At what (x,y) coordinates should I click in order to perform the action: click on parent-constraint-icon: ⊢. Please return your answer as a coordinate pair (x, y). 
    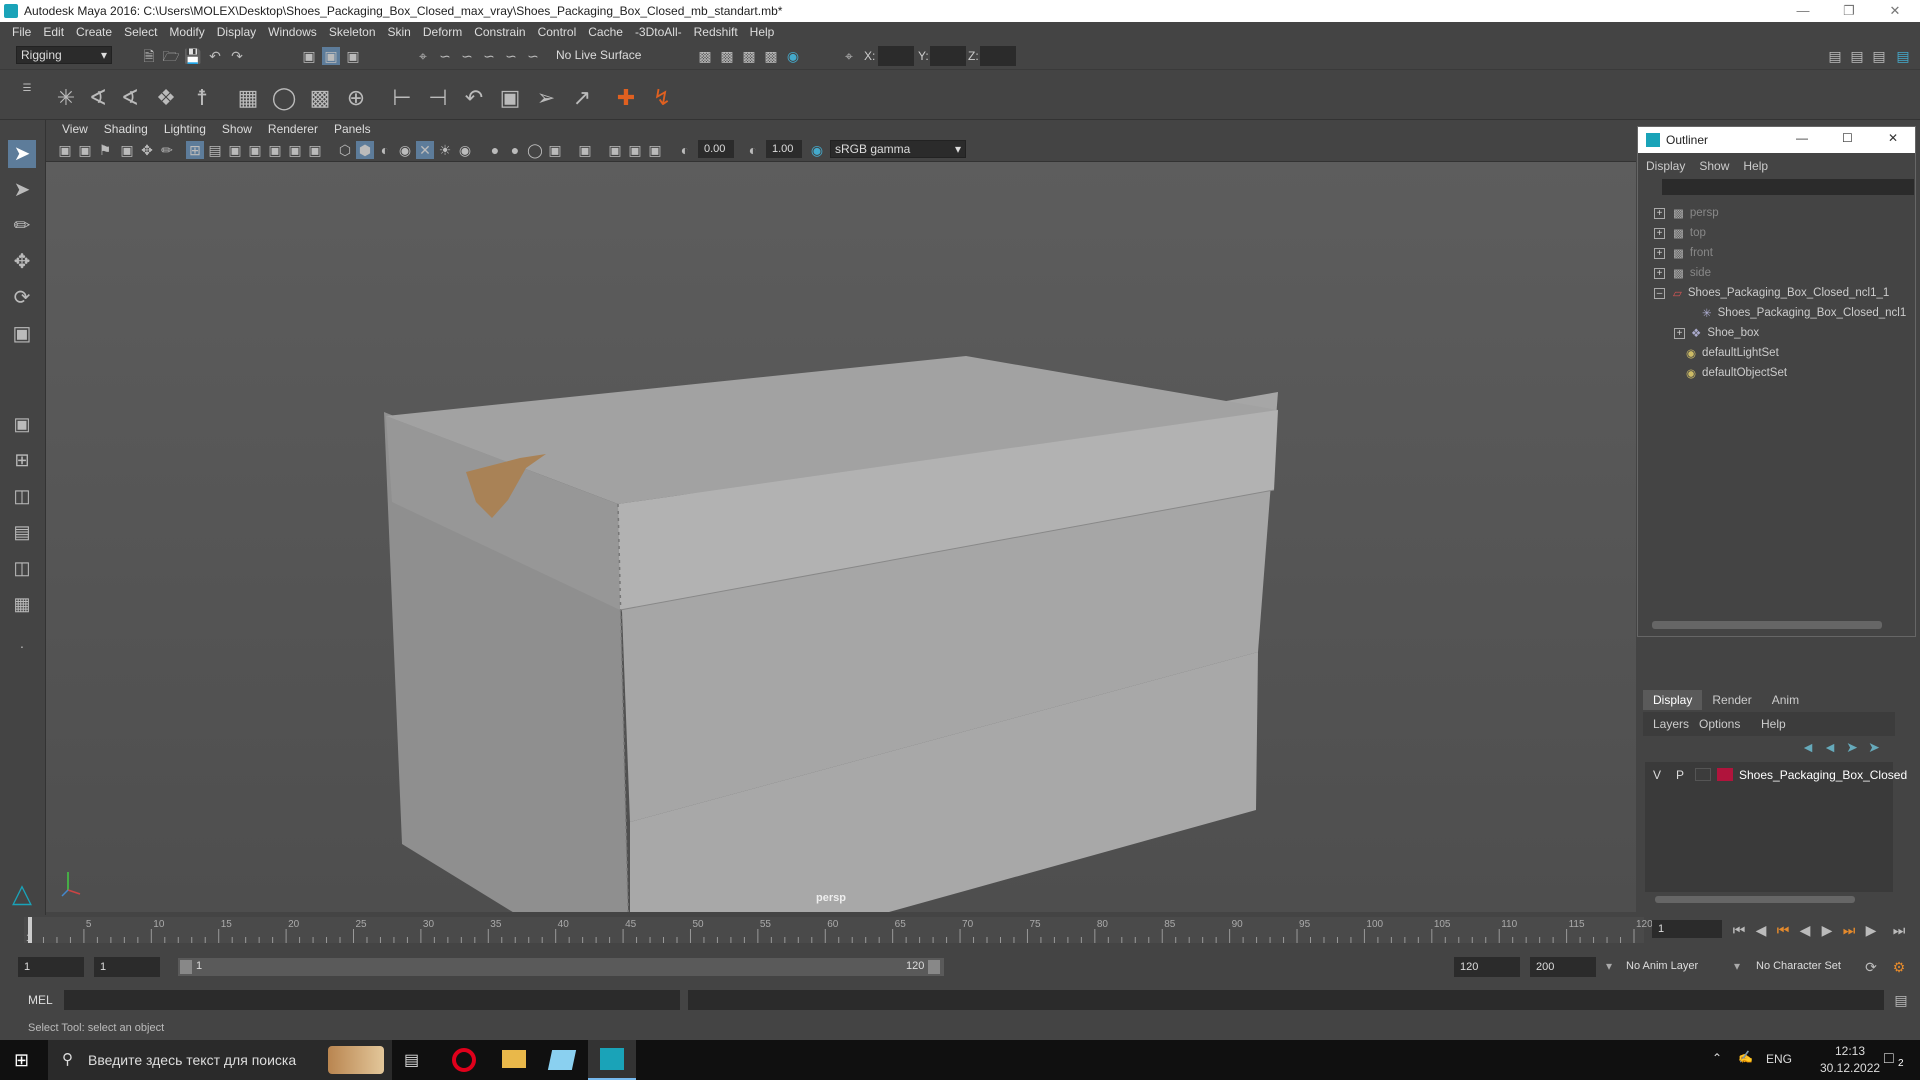
    Looking at the image, I should click on (402, 98).